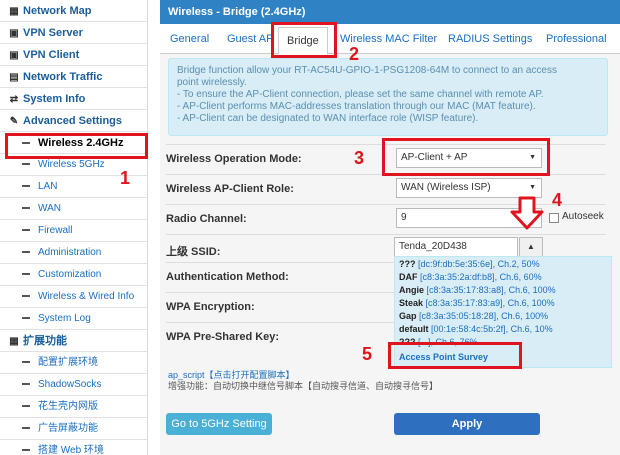 This screenshot has height=455, width=620. Describe the element at coordinates (554, 218) in the screenshot. I see `autoseek-checkbox` at that location.